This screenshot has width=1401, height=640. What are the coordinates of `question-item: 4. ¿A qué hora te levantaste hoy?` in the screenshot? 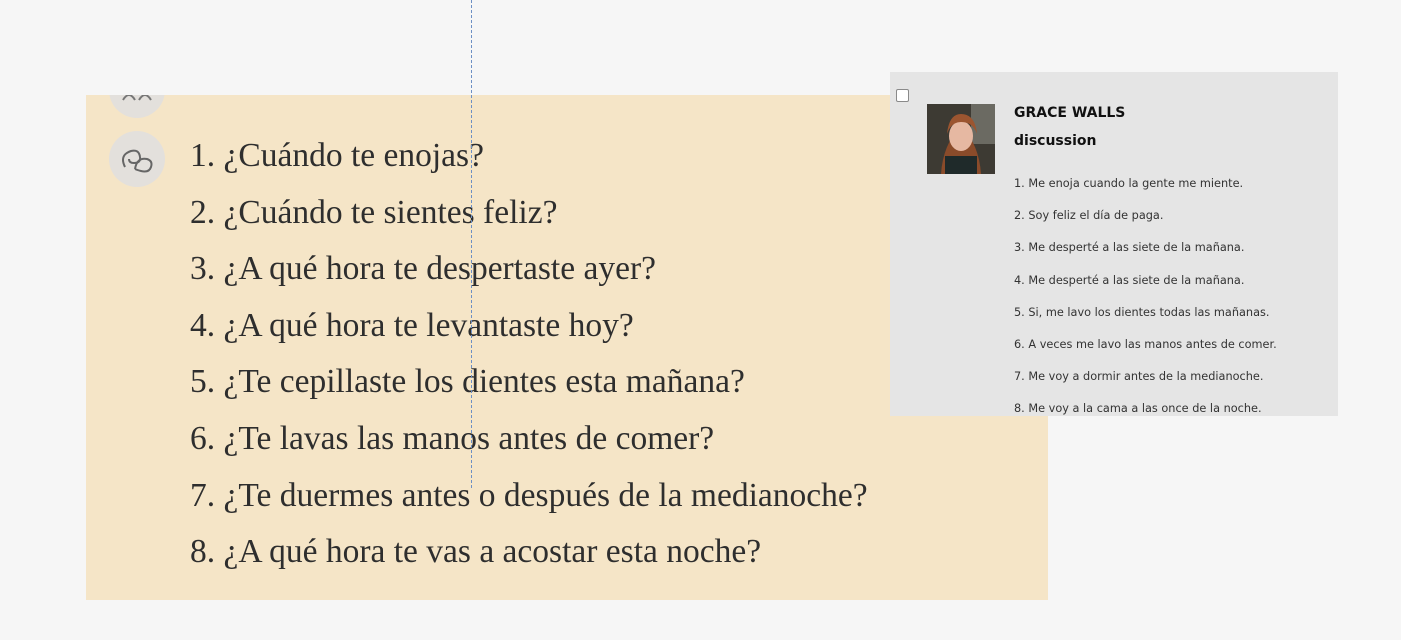 It's located at (412, 325).